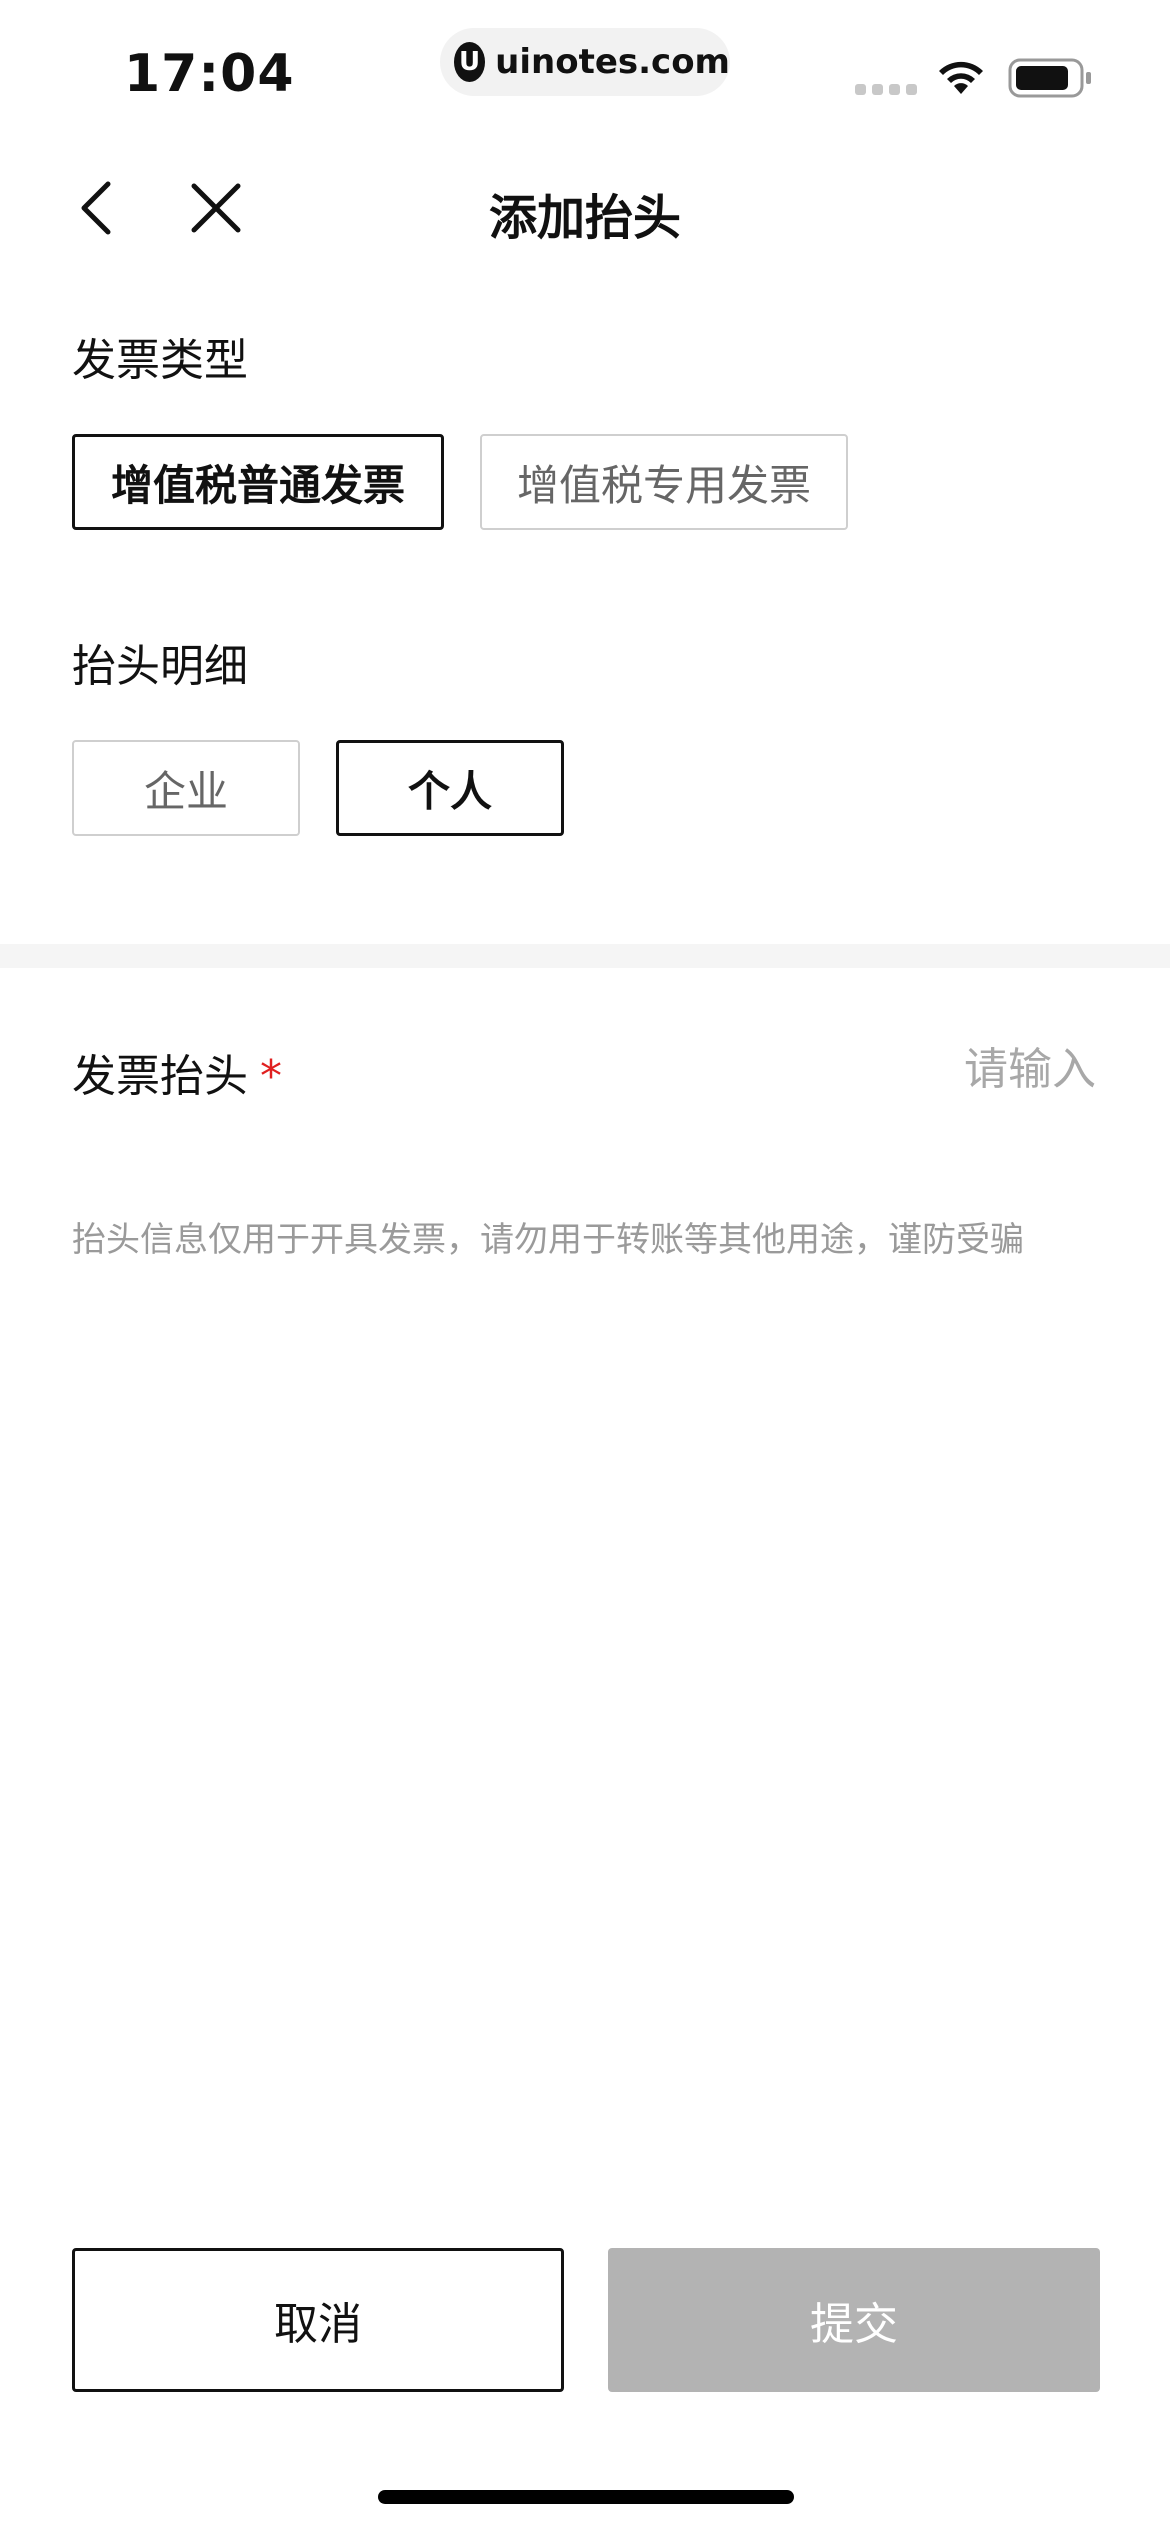 Image resolution: width=1170 pixels, height=2532 pixels. I want to click on site-logo-icon: U, so click(470, 62).